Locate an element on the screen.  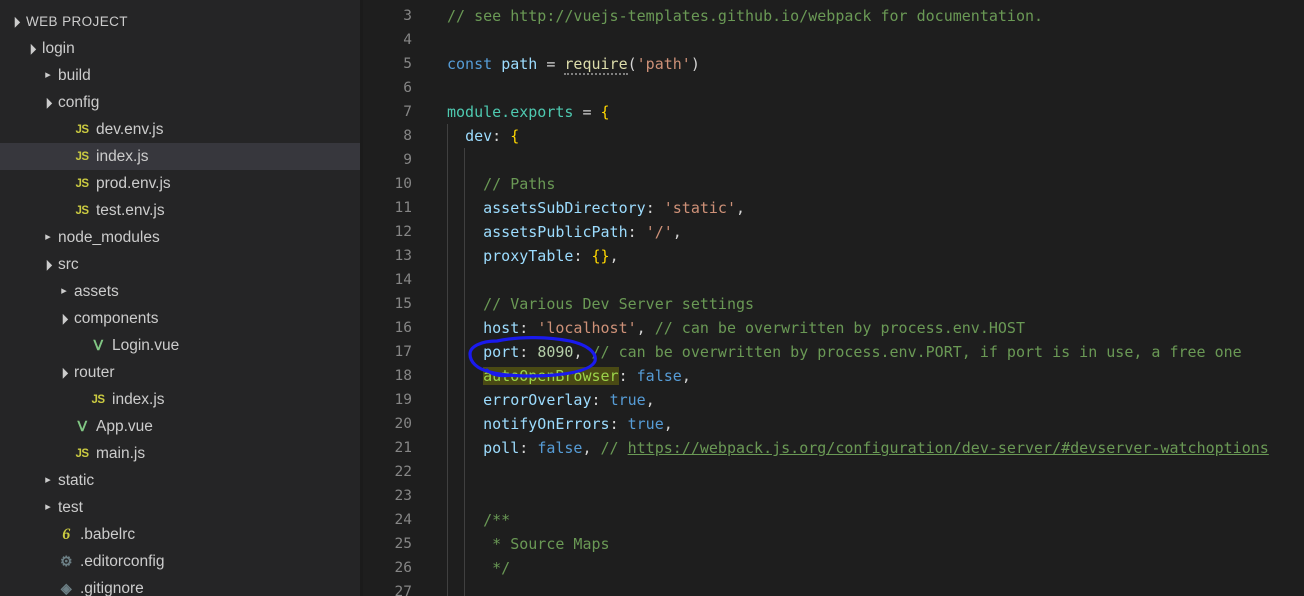
tree-item-assets: assets is located at coordinates (181, 291).